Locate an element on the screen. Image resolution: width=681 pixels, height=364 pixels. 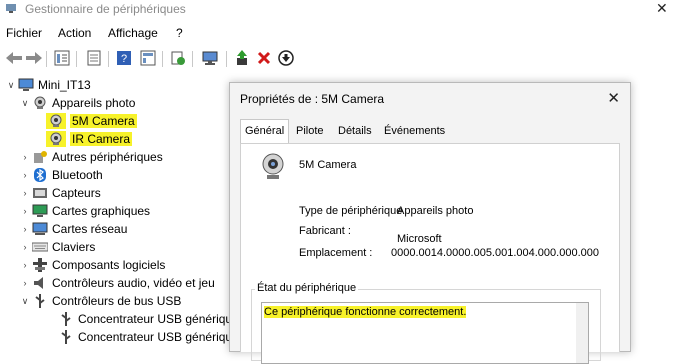
tree-label: 5M Camera is located at coordinates (103, 121).